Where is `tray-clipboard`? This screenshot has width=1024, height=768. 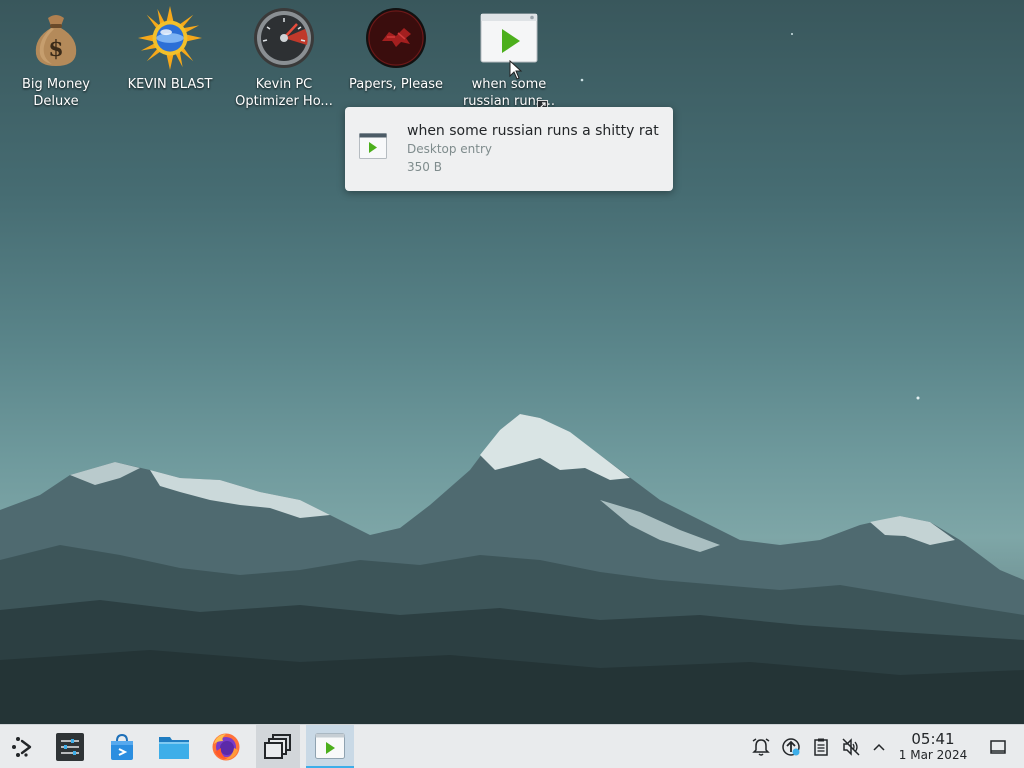
tray-clipboard is located at coordinates (821, 747).